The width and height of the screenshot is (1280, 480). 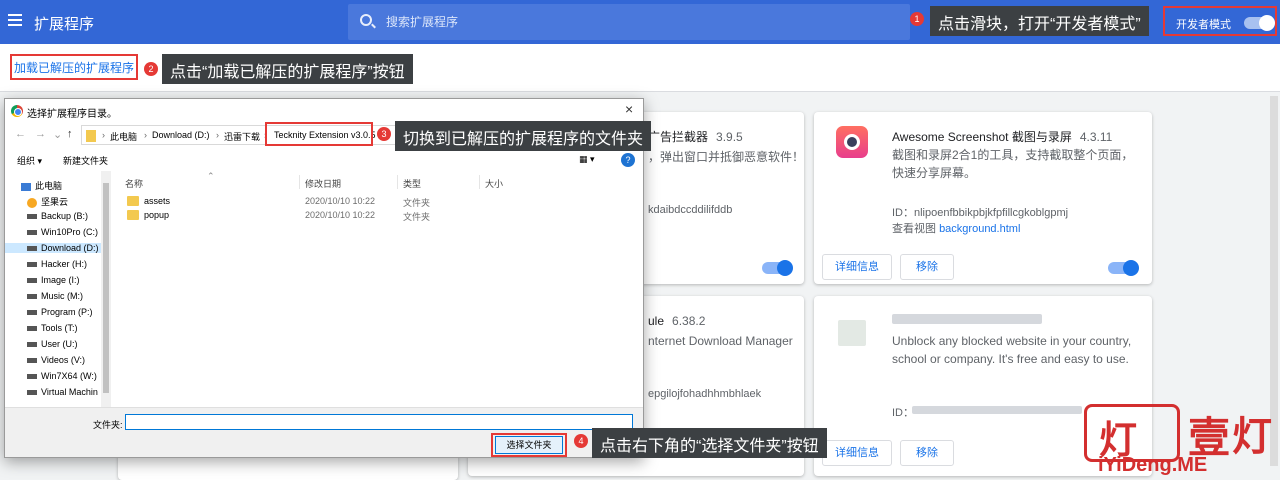 I want to click on new-folder-button: 新建文件夹, so click(x=85, y=160).